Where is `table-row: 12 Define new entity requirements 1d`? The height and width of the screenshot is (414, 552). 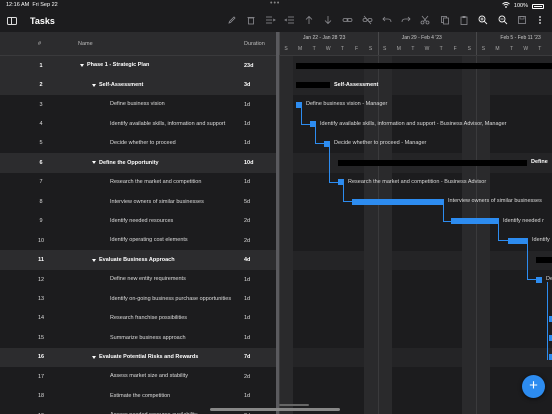 table-row: 12 Define new entity requirements 1d is located at coordinates (138, 279).